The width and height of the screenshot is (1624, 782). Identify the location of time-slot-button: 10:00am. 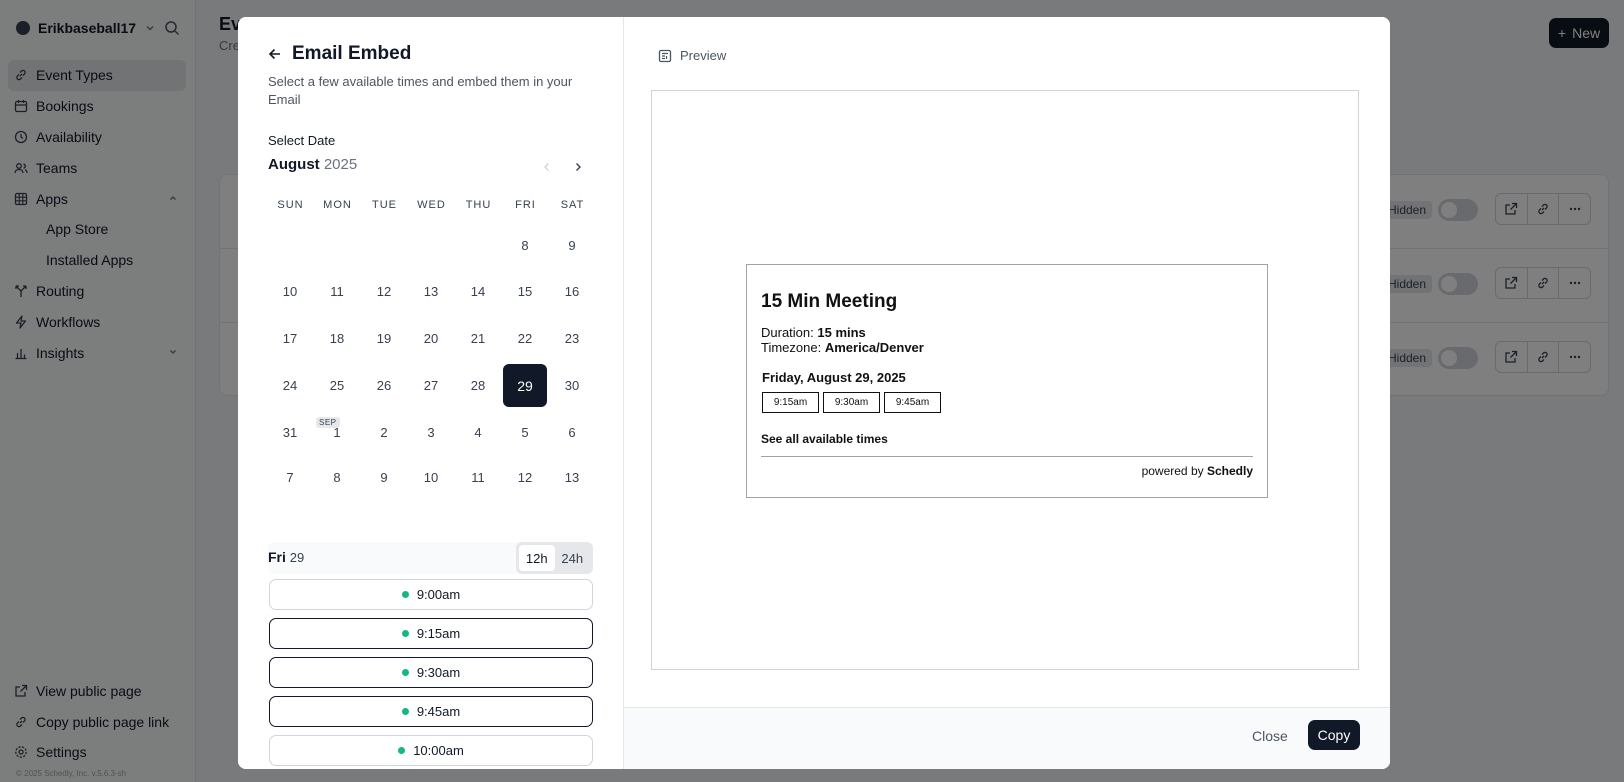
(431, 750).